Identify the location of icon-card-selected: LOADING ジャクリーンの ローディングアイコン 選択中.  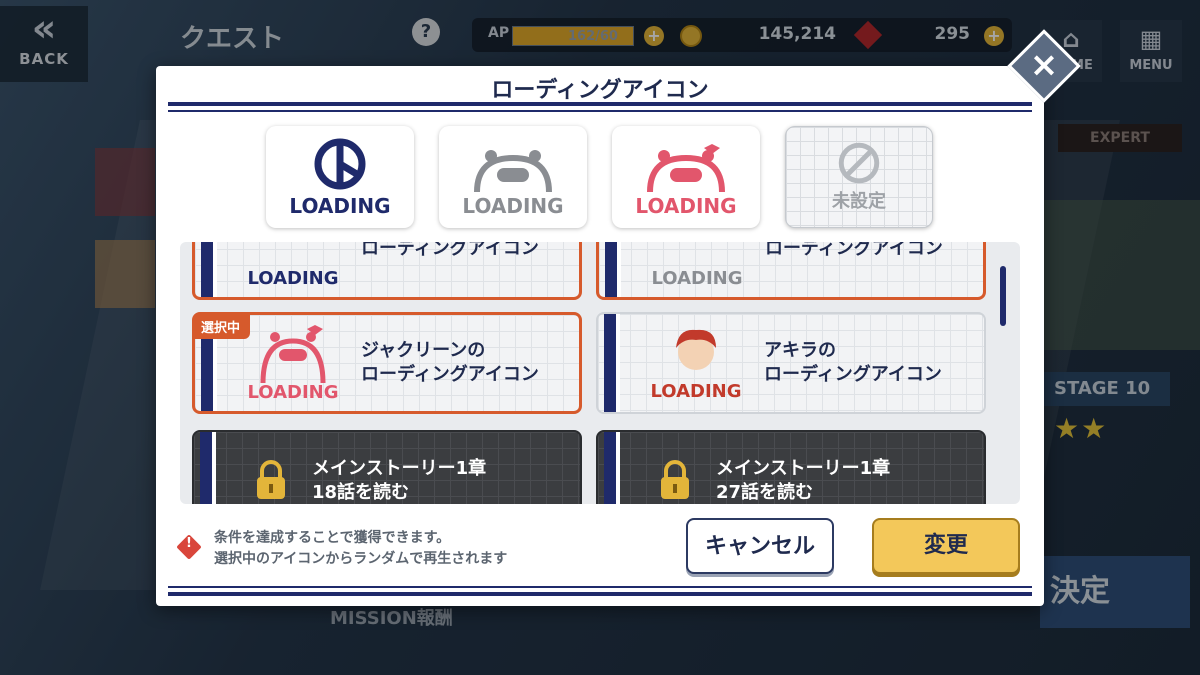
(387, 363).